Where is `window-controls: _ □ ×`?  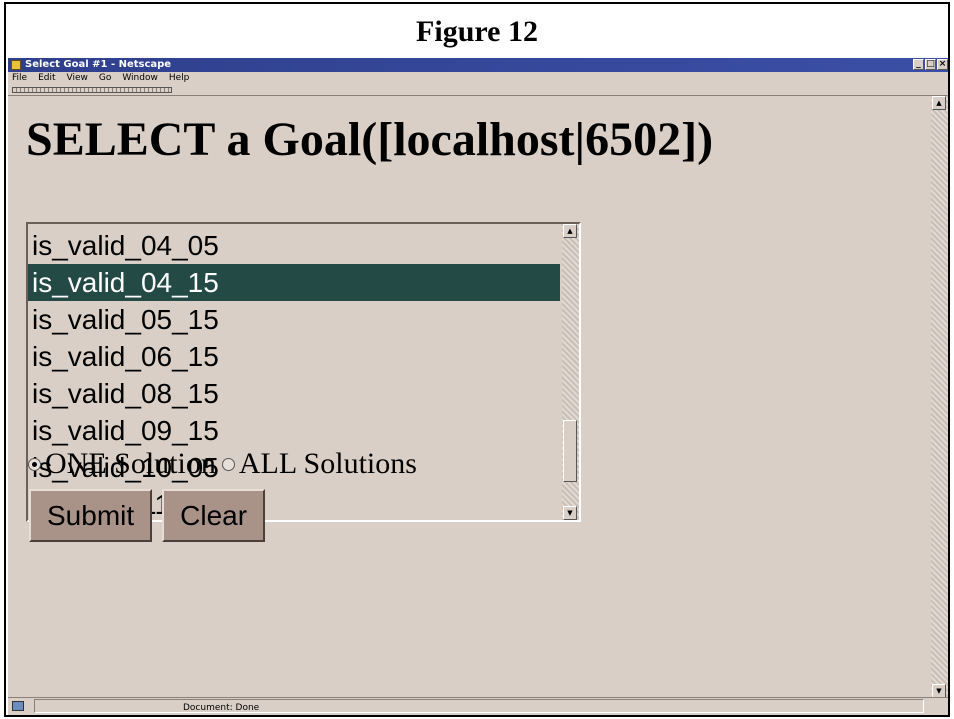 window-controls: _ □ × is located at coordinates (930, 65).